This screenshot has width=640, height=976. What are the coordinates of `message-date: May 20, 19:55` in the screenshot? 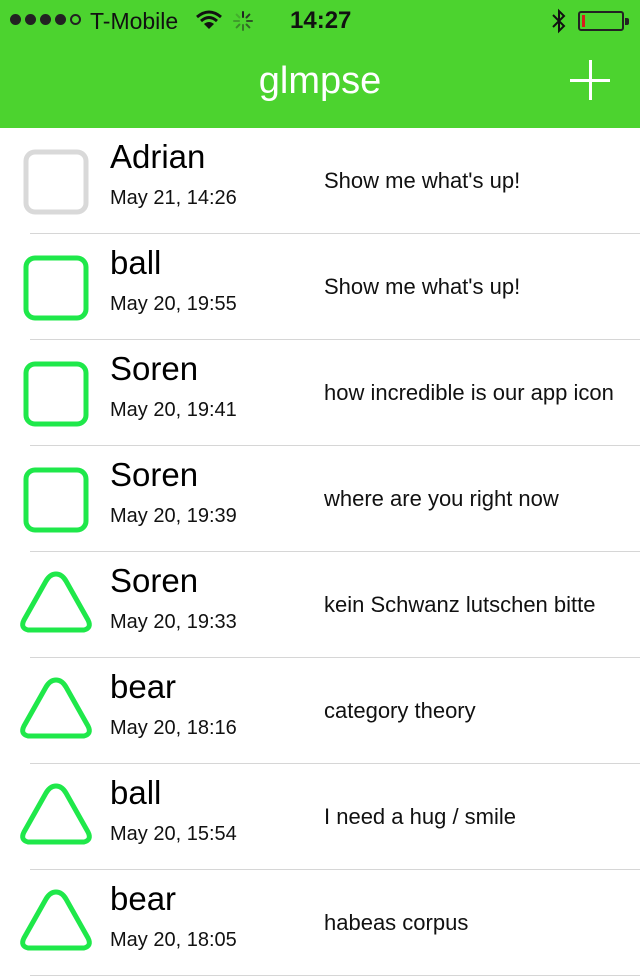 It's located at (173, 304).